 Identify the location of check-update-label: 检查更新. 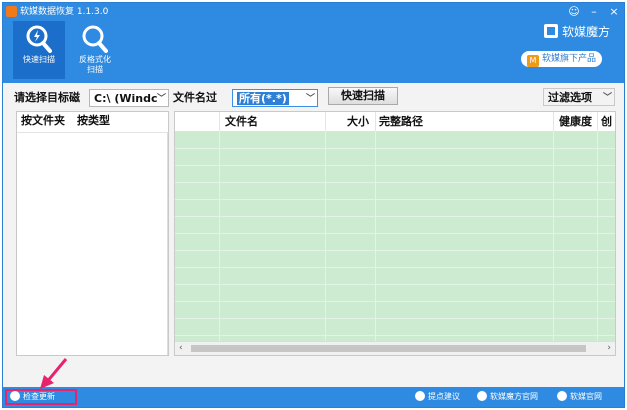
(39, 396).